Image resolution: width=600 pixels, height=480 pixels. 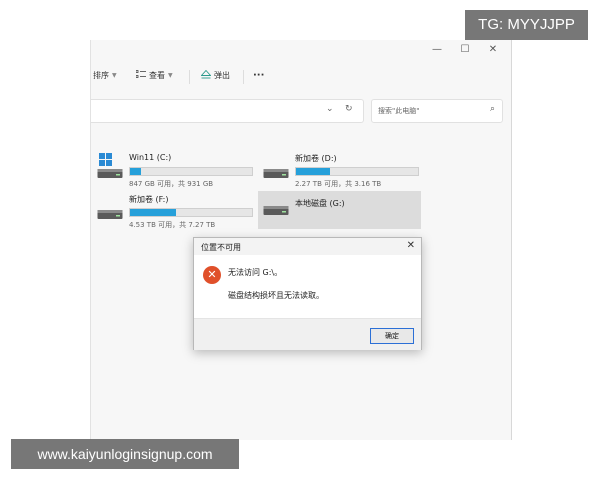 I want to click on refresh-icon: ↻, so click(x=349, y=109).